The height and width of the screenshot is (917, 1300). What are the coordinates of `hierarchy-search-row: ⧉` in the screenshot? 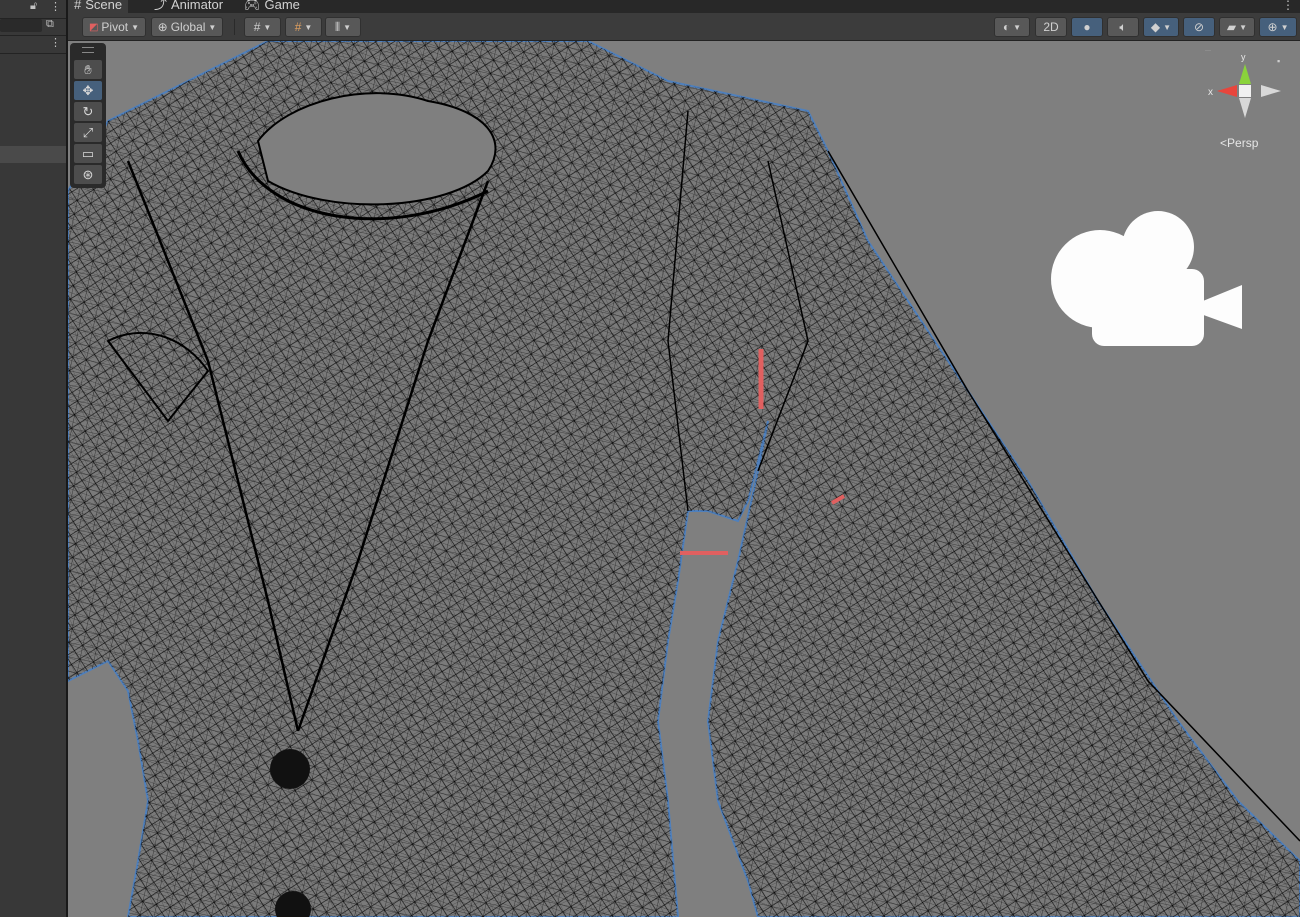 It's located at (33, 26).